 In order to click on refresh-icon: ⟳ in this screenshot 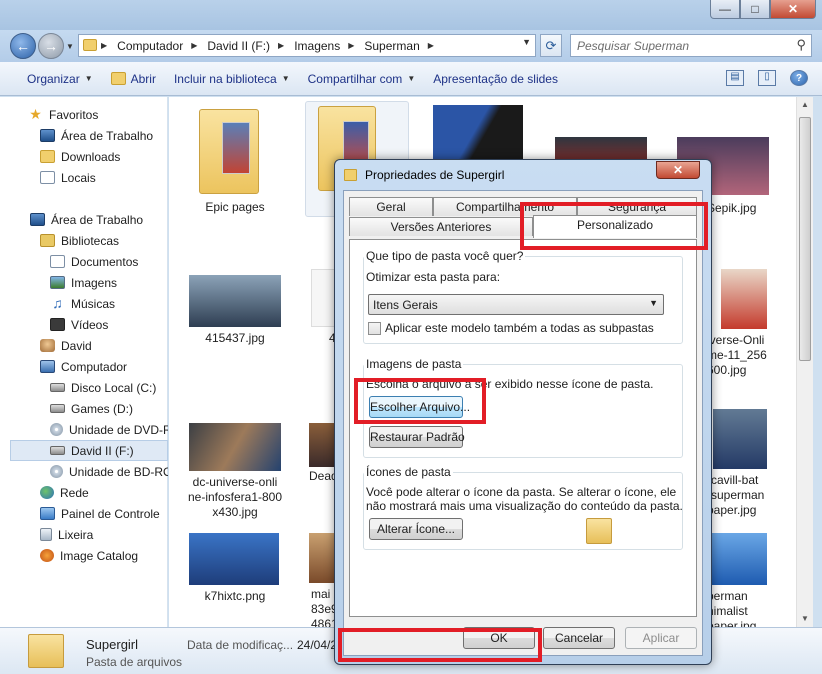, I will do `click(551, 45)`.